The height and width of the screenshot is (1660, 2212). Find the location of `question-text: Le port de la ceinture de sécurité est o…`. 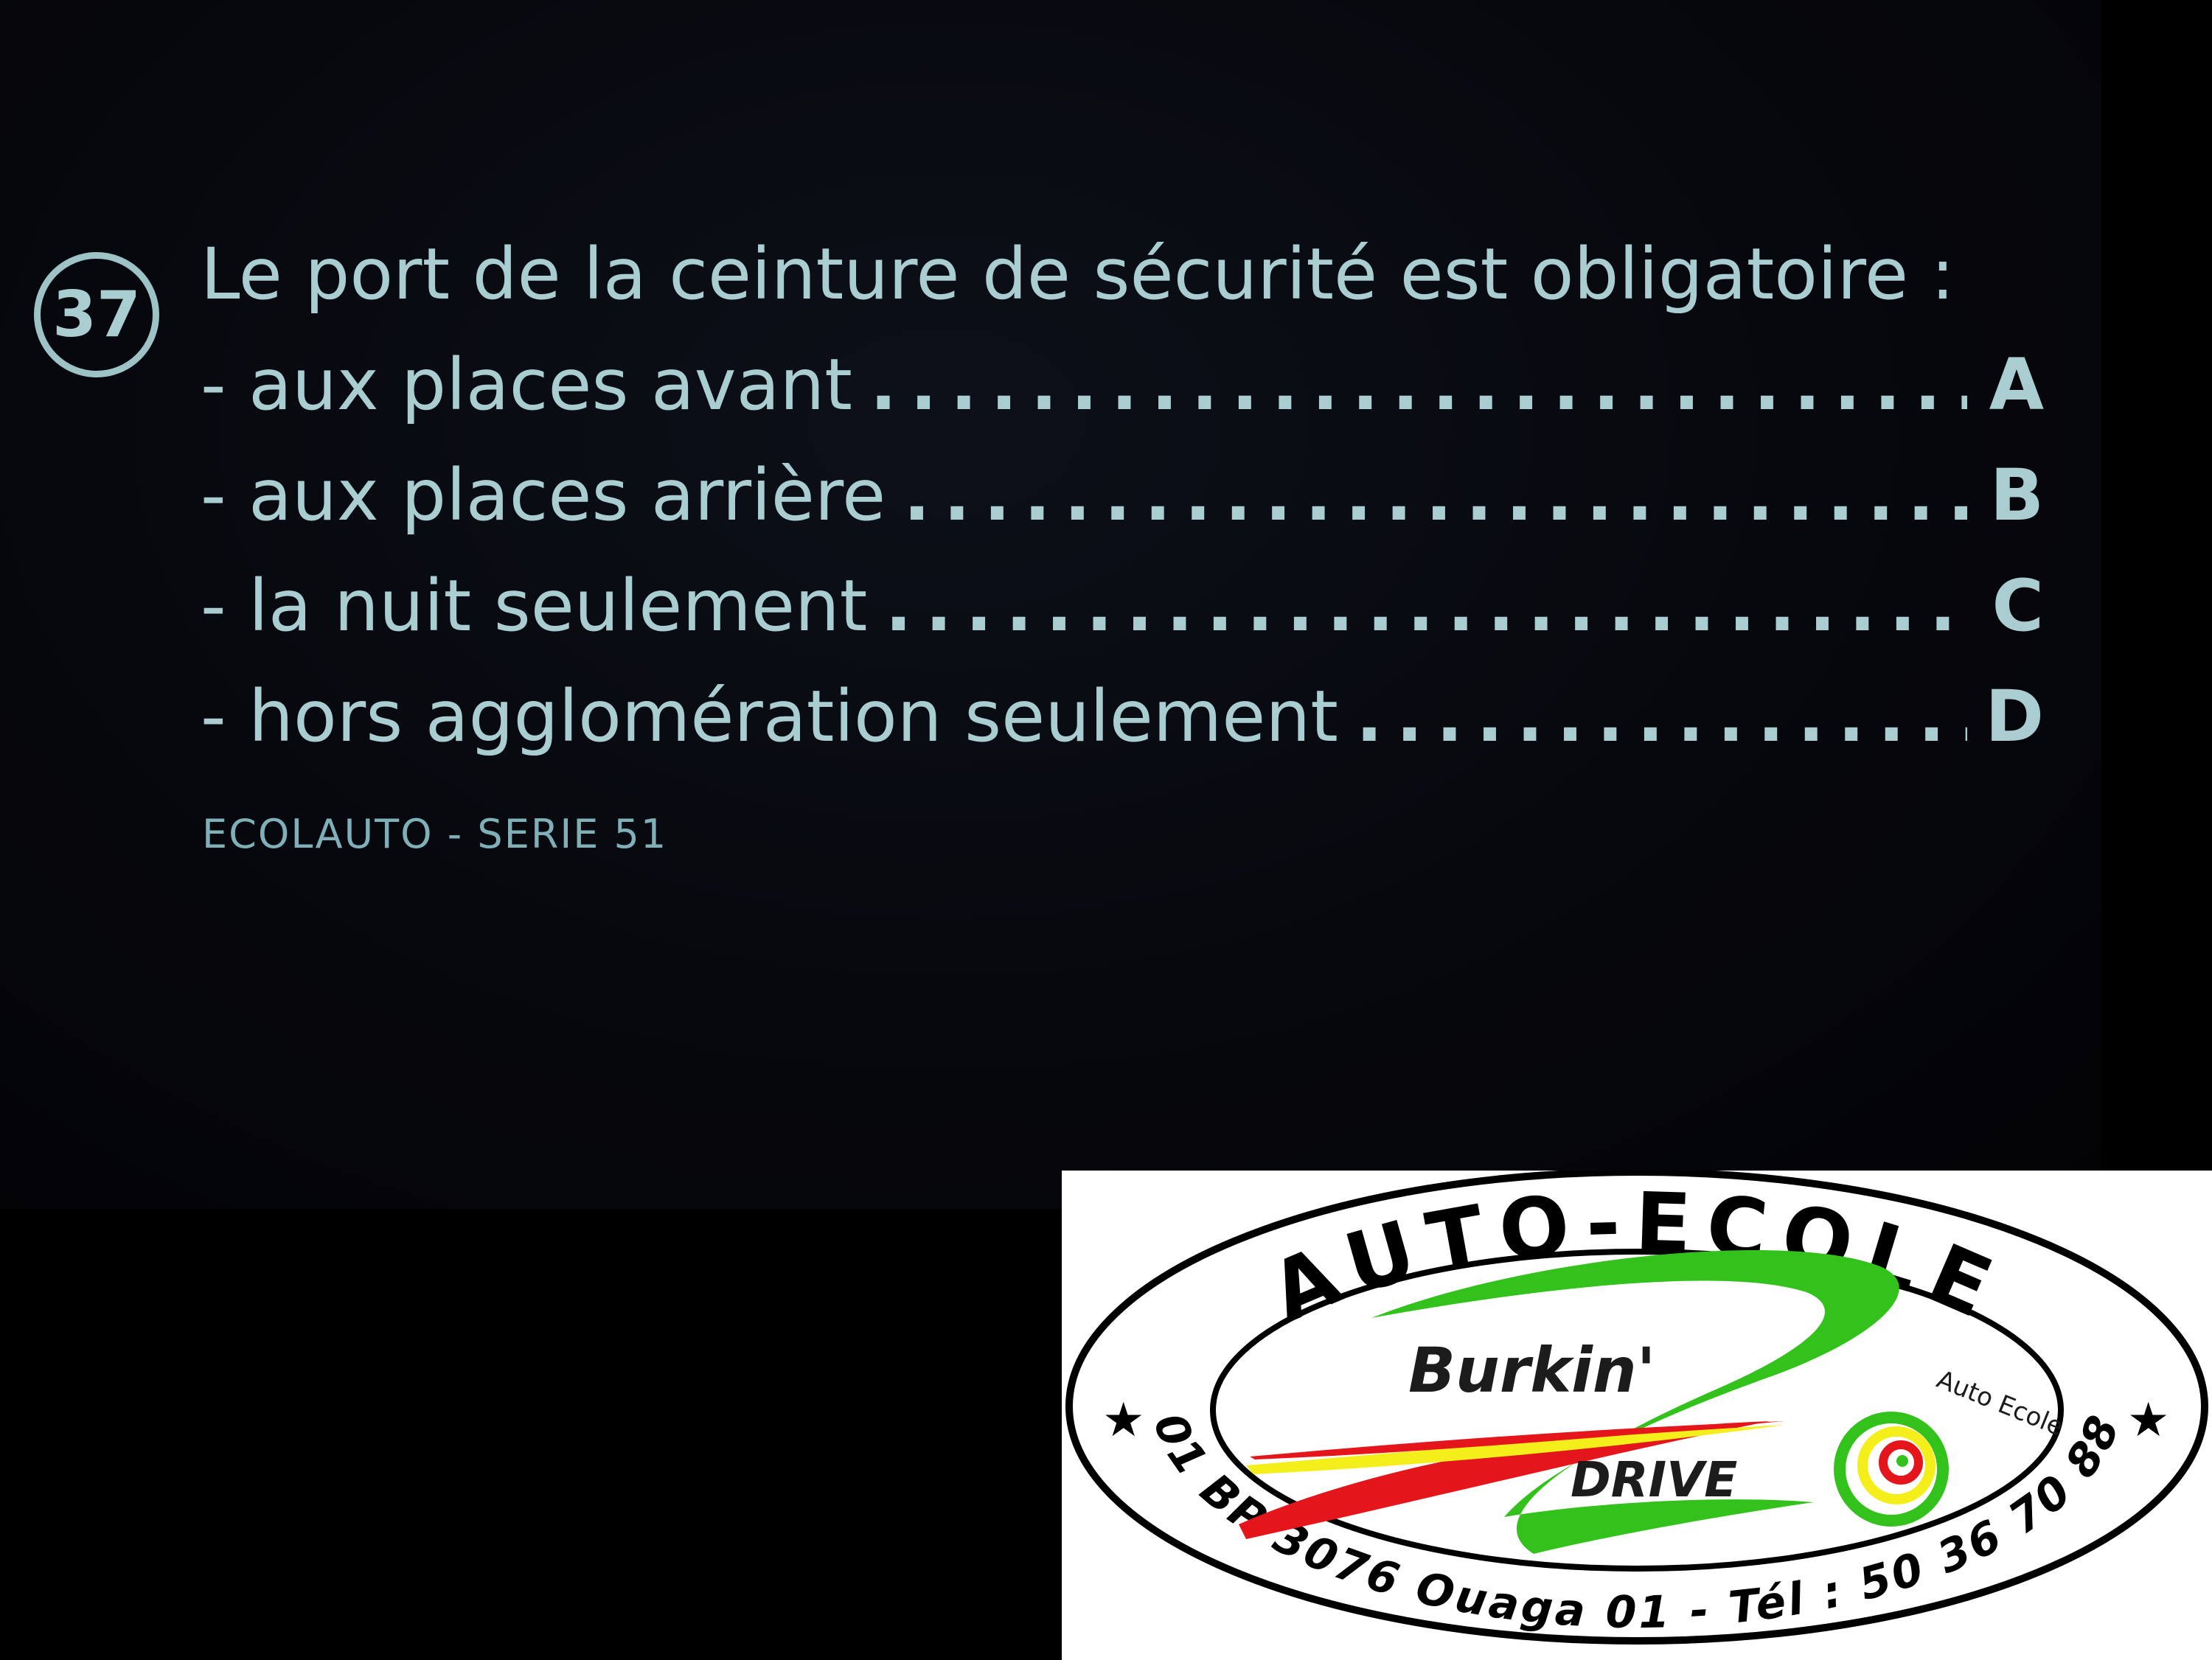

question-text: Le port de la ceinture de sécurité est o… is located at coordinates (1078, 274).